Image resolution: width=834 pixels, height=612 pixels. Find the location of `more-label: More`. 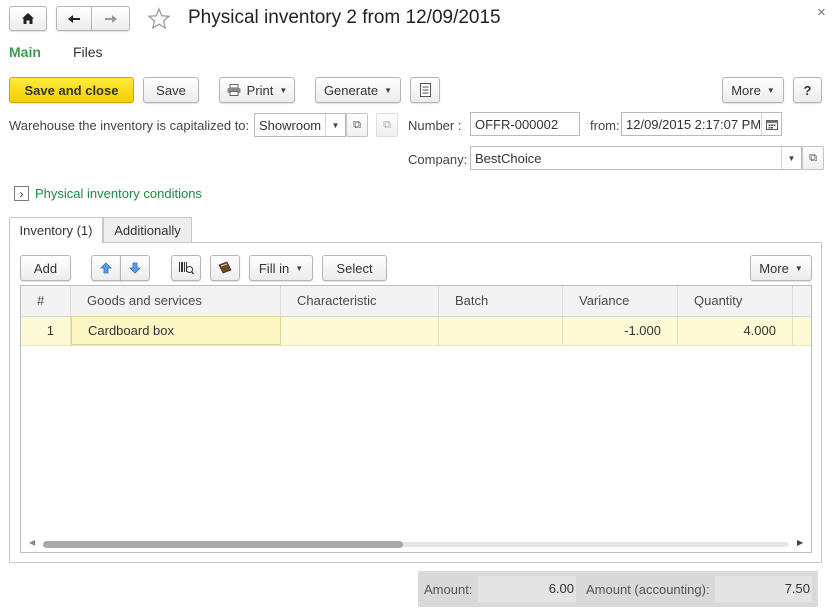

more-label: More is located at coordinates (746, 90).